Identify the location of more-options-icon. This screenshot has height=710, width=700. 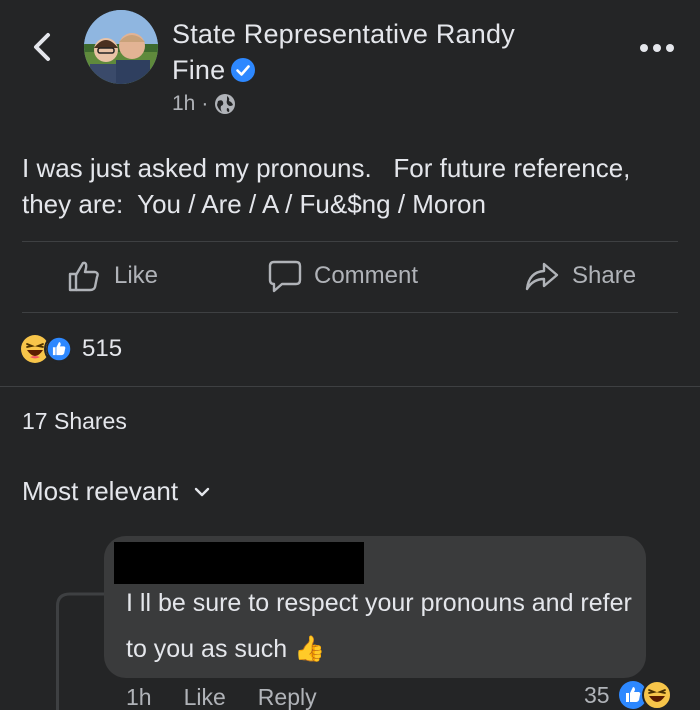
(657, 48).